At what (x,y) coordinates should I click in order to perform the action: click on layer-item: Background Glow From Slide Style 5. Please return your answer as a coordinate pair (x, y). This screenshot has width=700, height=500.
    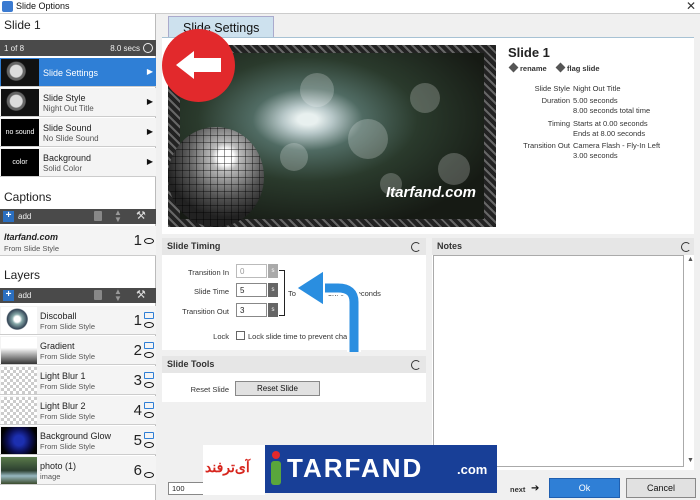
    Looking at the image, I should click on (78, 440).